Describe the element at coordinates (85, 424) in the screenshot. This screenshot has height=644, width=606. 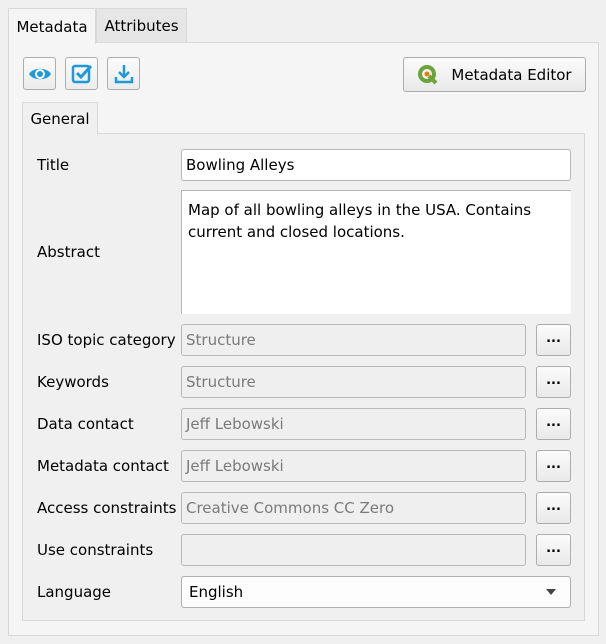
I see `field-label: Data contact` at that location.